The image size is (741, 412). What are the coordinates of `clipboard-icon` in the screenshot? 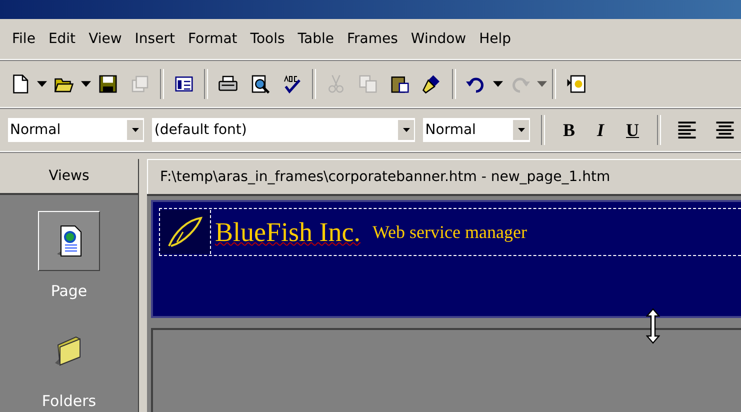 It's located at (400, 84).